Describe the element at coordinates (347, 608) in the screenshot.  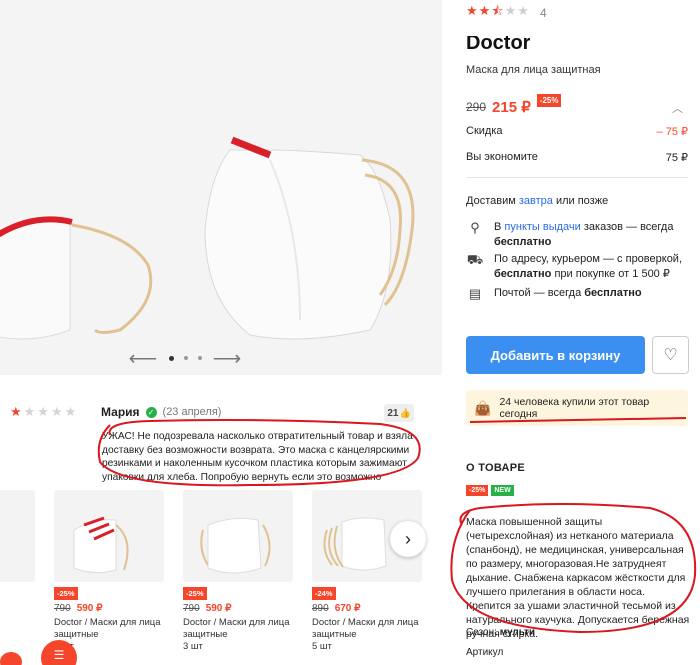
I see `card-price: 670 ₽` at that location.